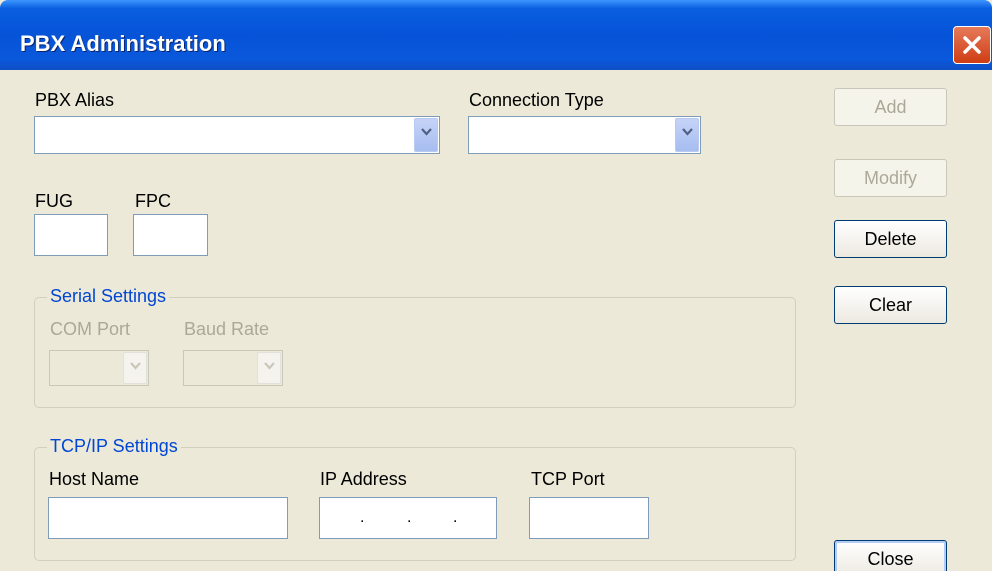 The image size is (992, 571). I want to click on baud-rate-dropdown-button, so click(269, 368).